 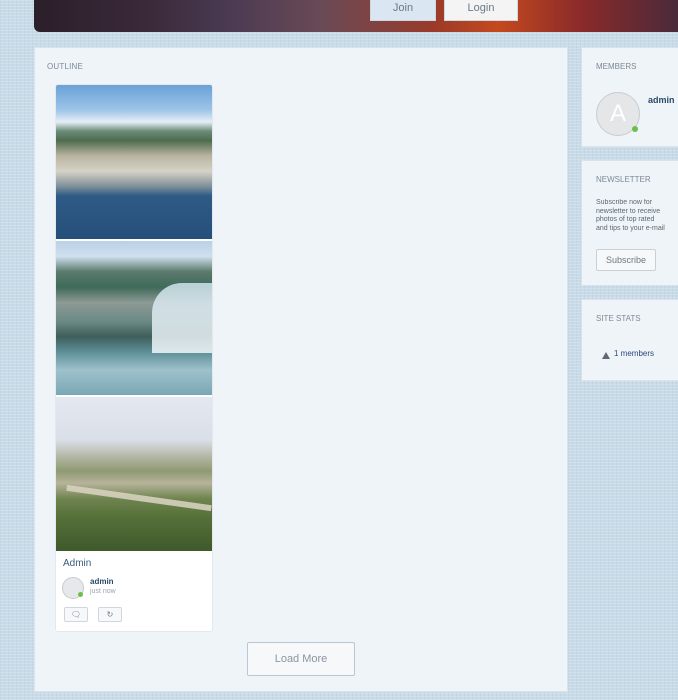 What do you see at coordinates (625, 219) in the screenshot?
I see `newsletter-line: photos of top rated` at bounding box center [625, 219].